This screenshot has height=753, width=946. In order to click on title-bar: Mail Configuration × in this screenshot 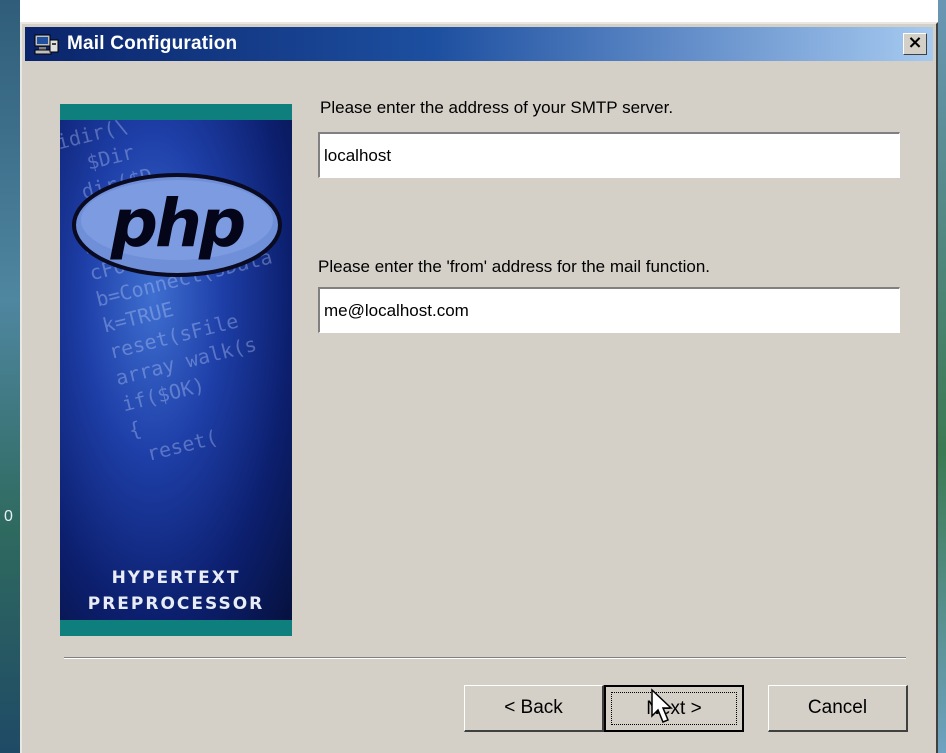, I will do `click(479, 44)`.